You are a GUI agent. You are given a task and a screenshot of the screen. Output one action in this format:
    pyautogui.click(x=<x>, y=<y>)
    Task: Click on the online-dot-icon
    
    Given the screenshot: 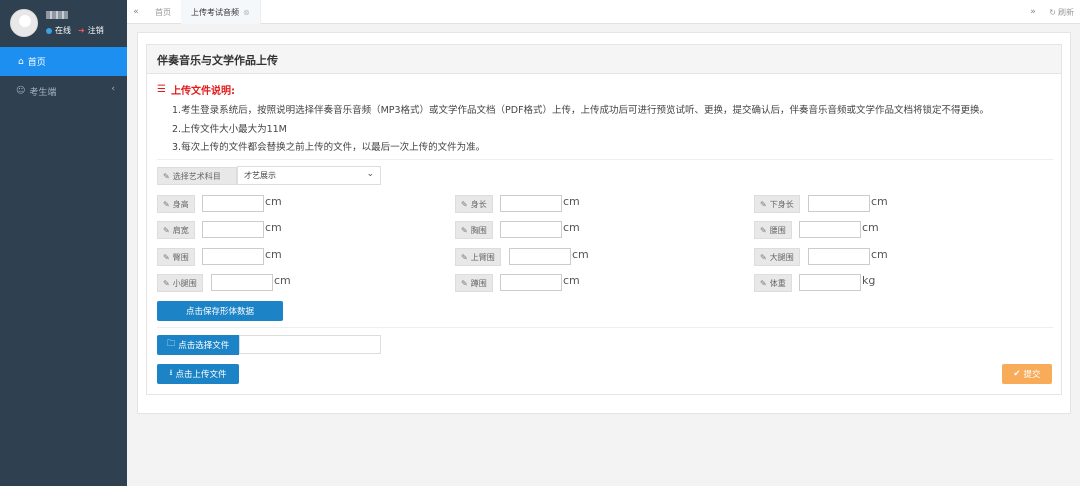 What is the action you would take?
    pyautogui.click(x=49, y=30)
    